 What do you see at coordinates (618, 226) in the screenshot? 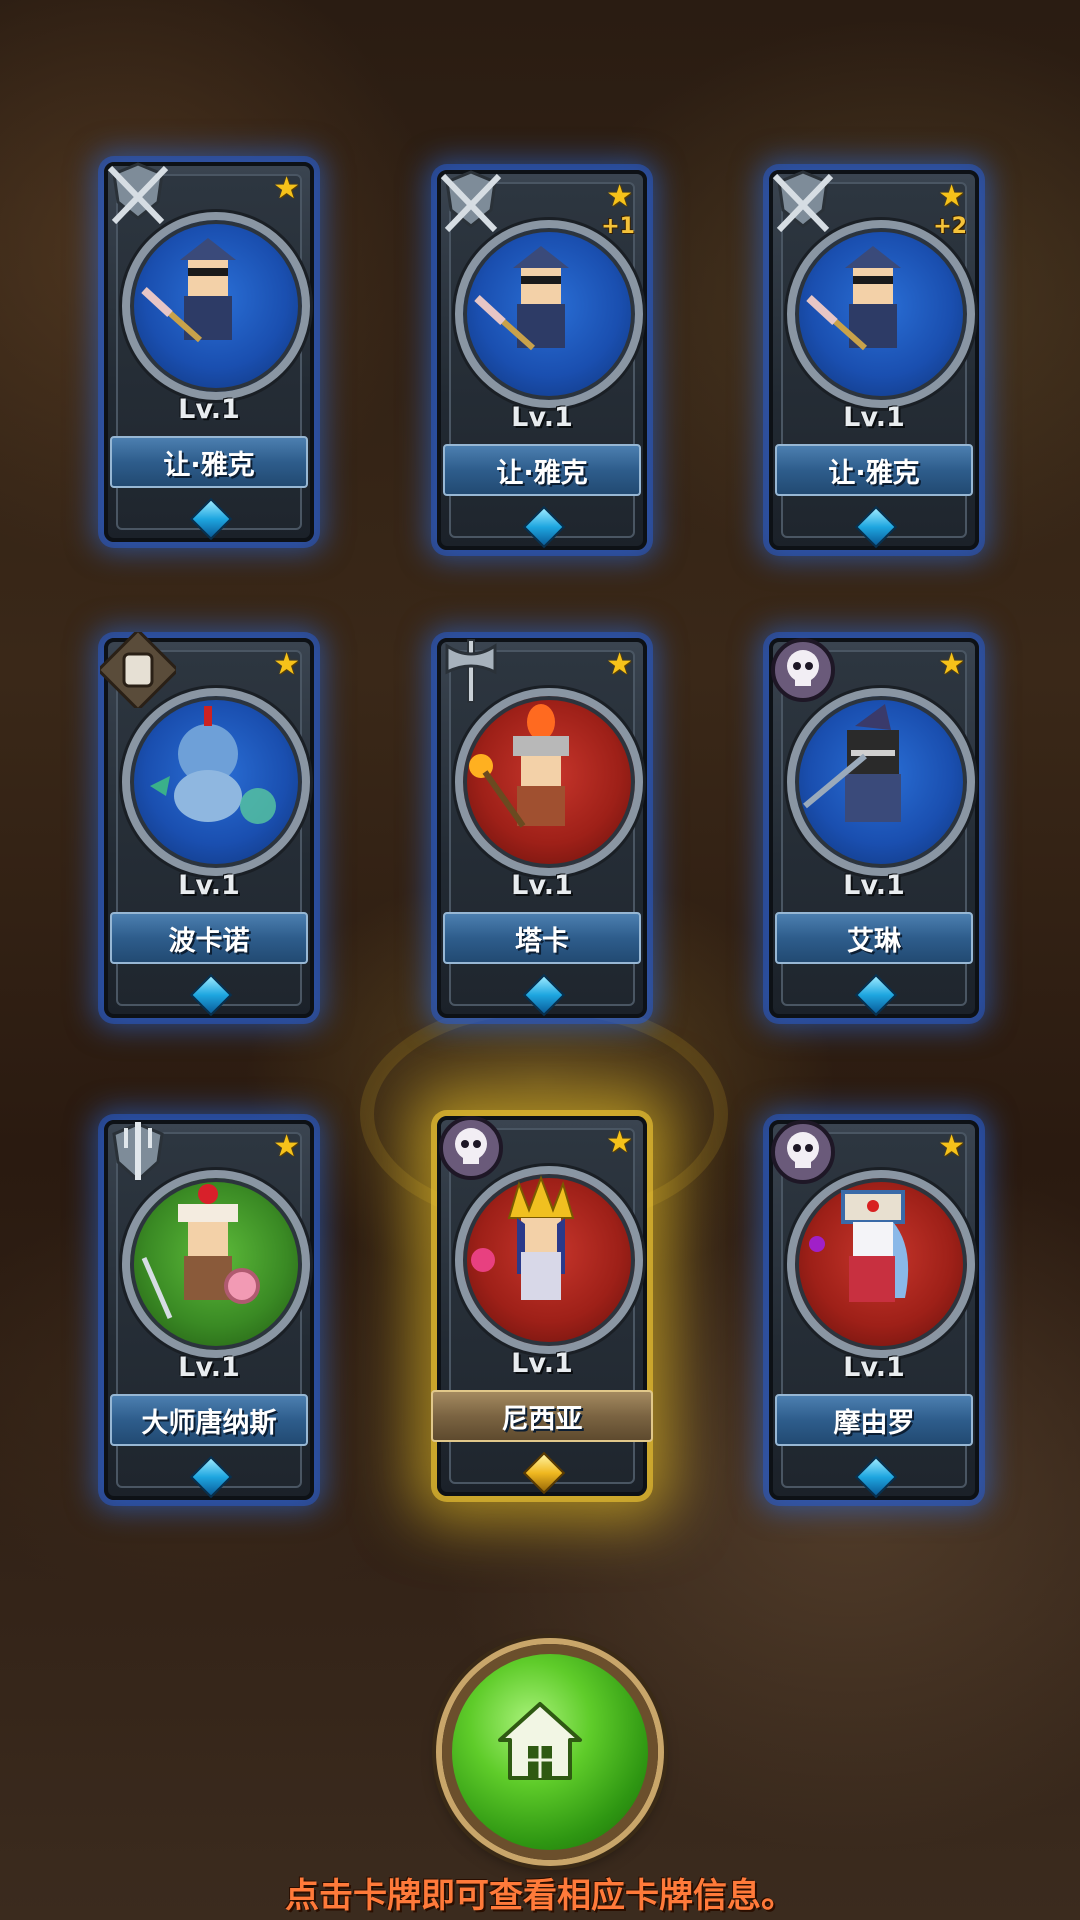
I see `star-bonus: +1` at bounding box center [618, 226].